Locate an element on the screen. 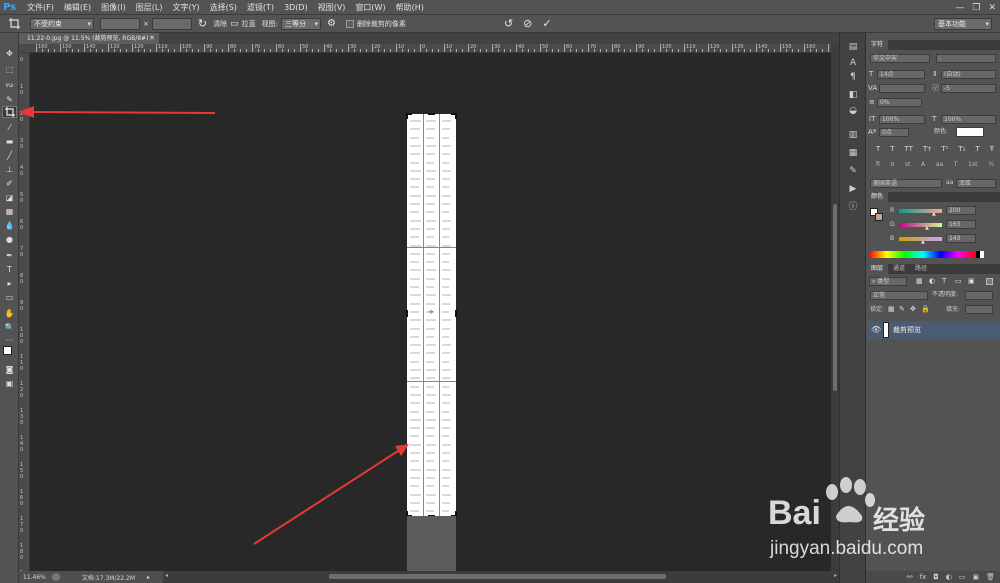 The height and width of the screenshot is (583, 1000). swap-symbol: × is located at coordinates (146, 24).